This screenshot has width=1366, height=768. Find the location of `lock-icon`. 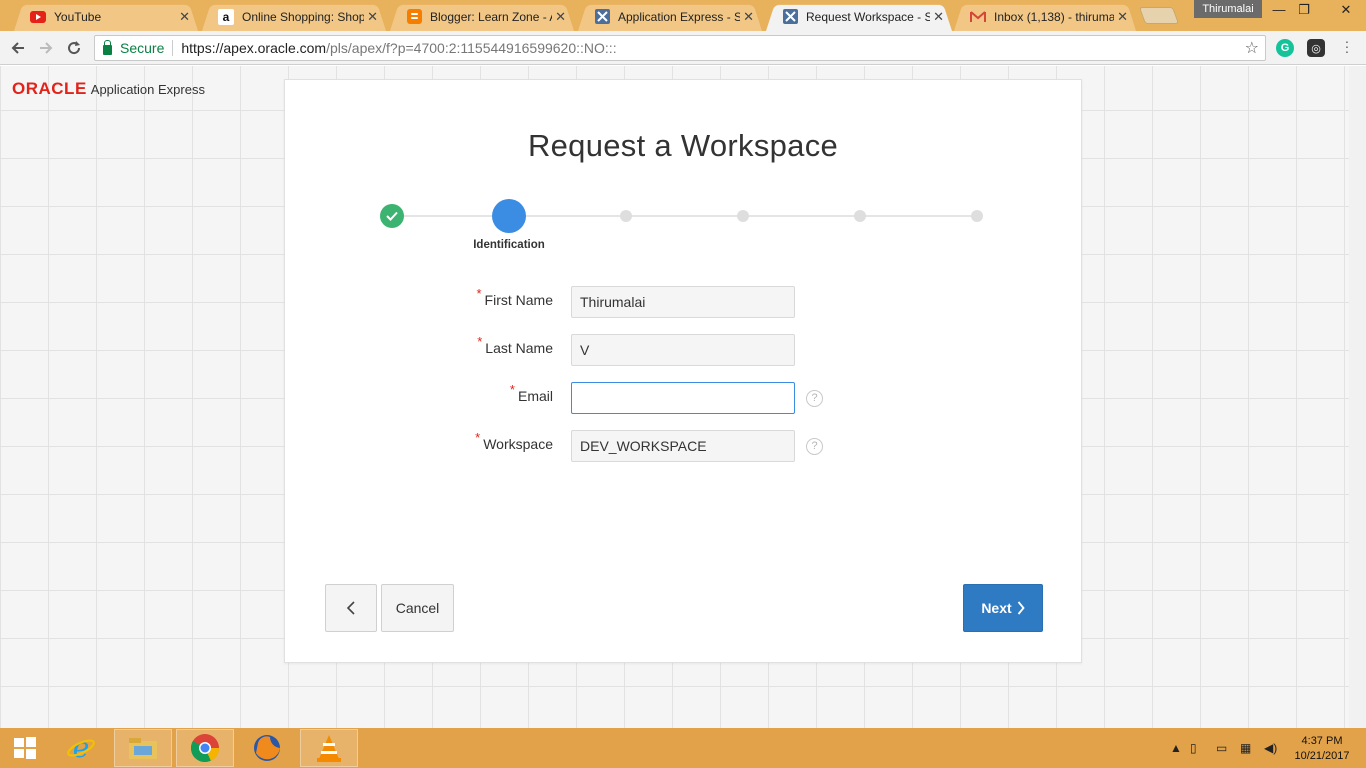

lock-icon is located at coordinates (107, 47).